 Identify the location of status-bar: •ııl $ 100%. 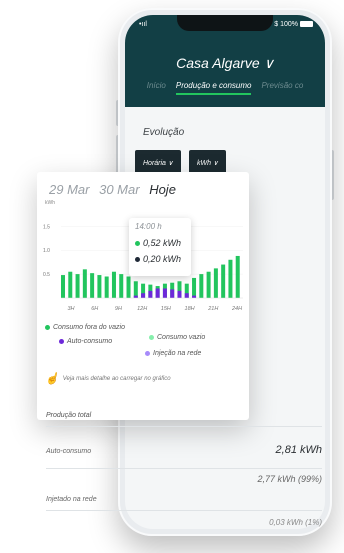
(226, 24).